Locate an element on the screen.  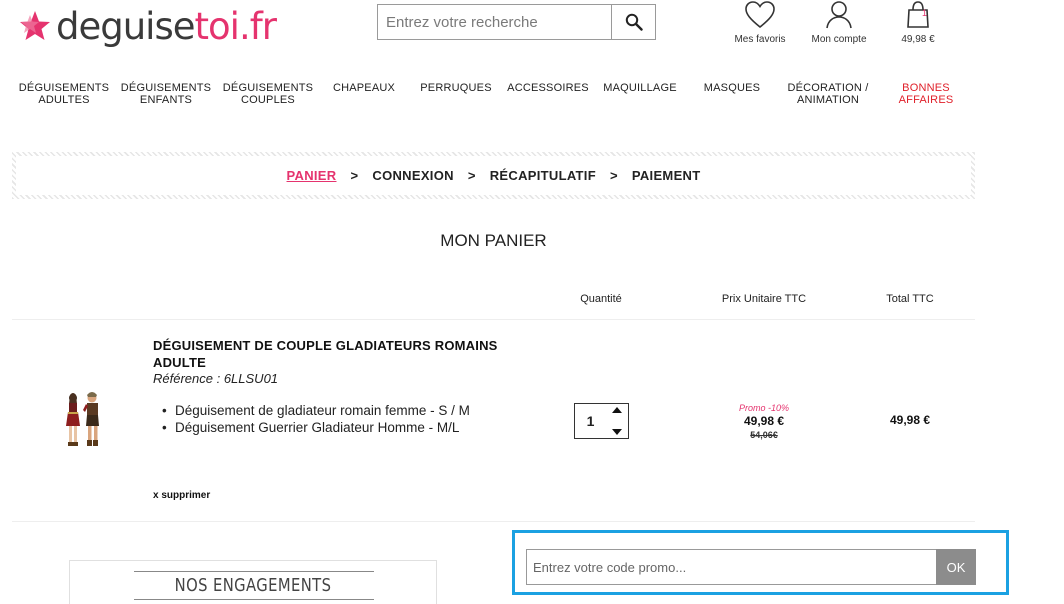
cart-link: 1 49,98 € is located at coordinates (918, 22).